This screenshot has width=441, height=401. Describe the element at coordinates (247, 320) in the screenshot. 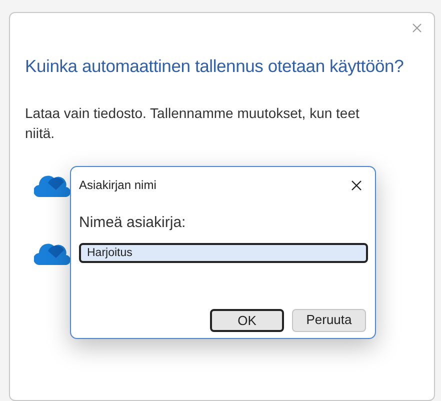

I see `ok-button: OK` at that location.